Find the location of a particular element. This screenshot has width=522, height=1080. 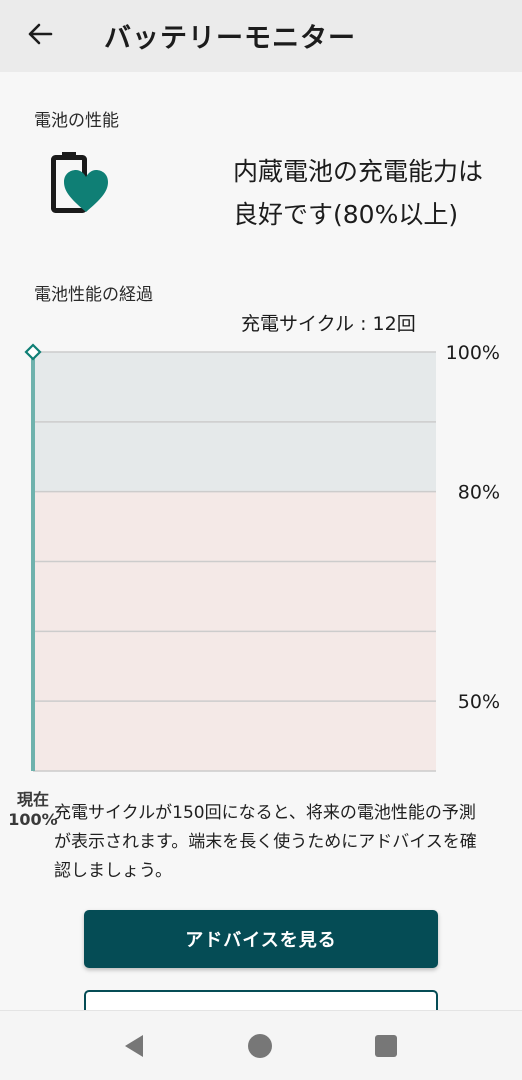

battery-heart-icon is located at coordinates (79, 182).